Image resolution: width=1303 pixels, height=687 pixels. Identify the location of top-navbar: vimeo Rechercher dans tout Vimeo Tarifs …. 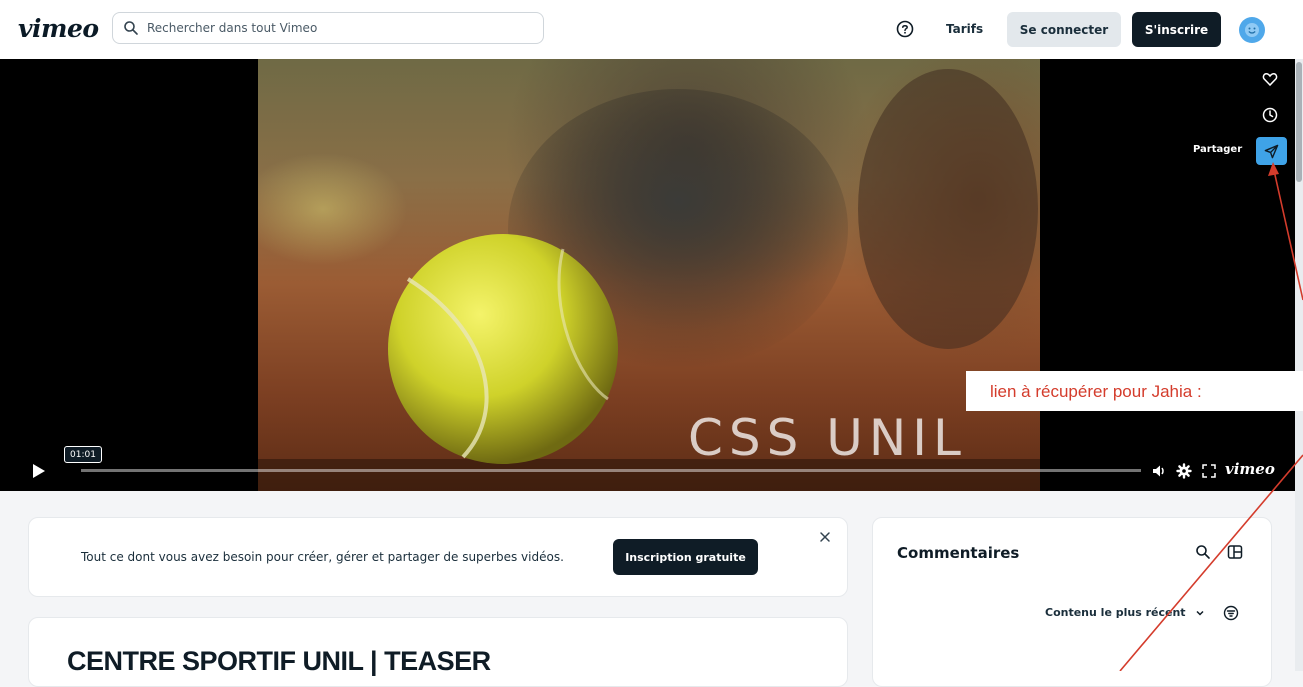
(651, 30).